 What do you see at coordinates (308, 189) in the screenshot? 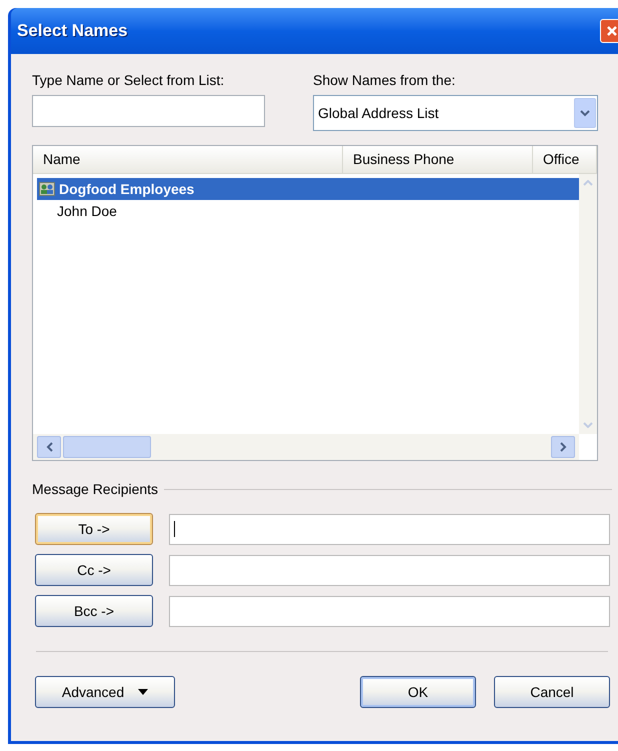
I see `list-row: Dogfood Employees` at bounding box center [308, 189].